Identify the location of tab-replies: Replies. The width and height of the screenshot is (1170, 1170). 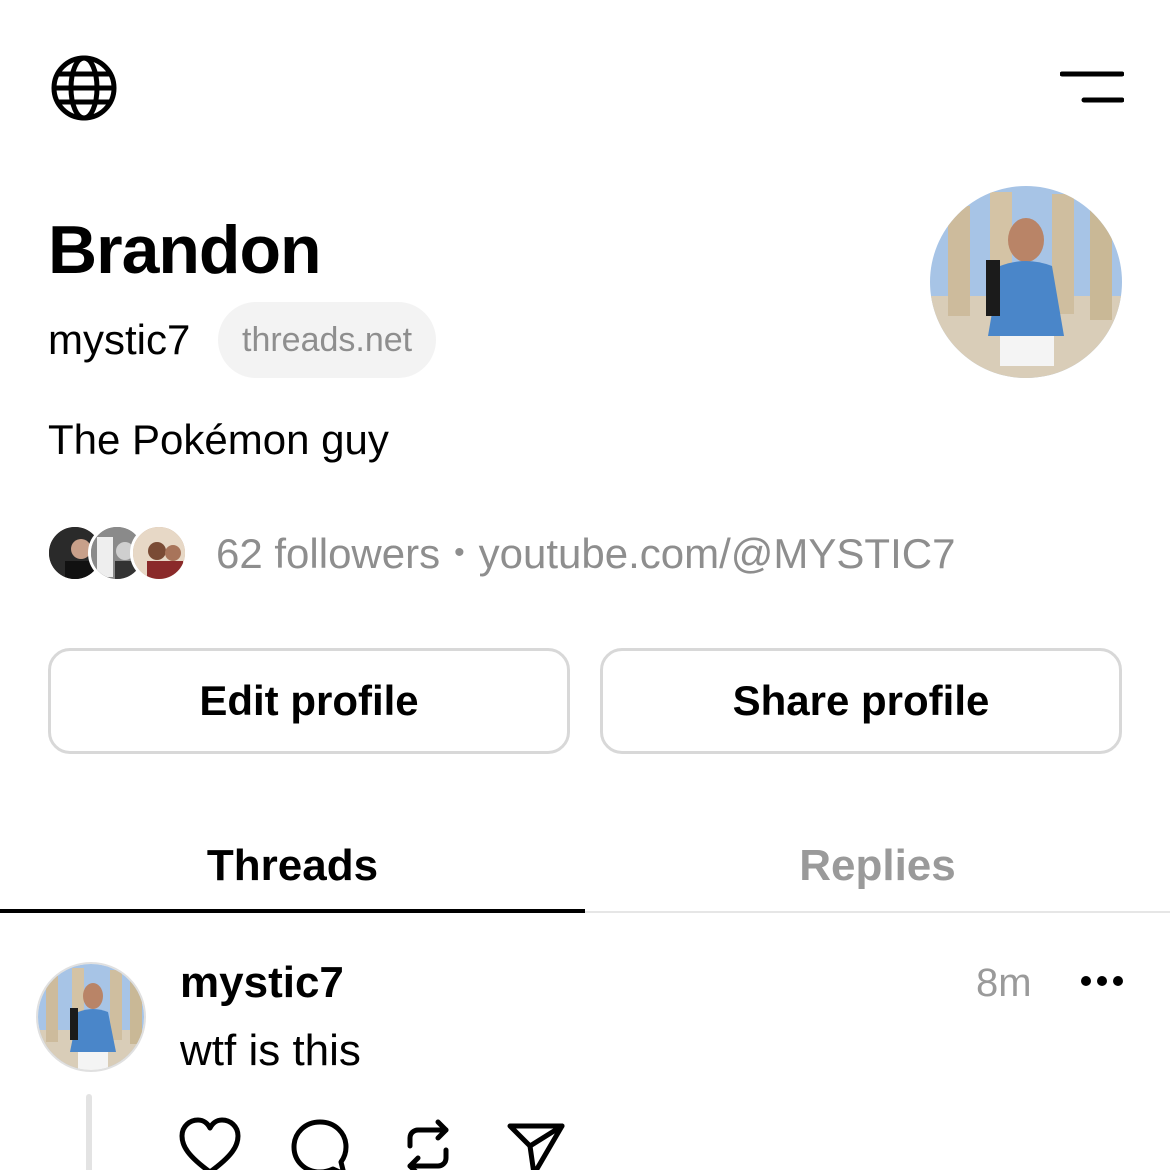
(877, 866).